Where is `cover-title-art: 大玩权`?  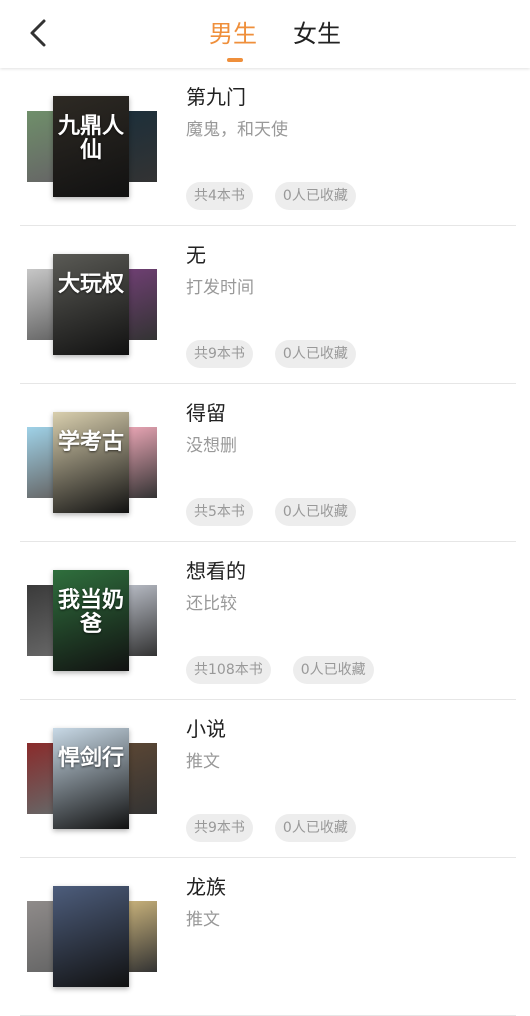
cover-title-art: 大玩权 is located at coordinates (90, 284).